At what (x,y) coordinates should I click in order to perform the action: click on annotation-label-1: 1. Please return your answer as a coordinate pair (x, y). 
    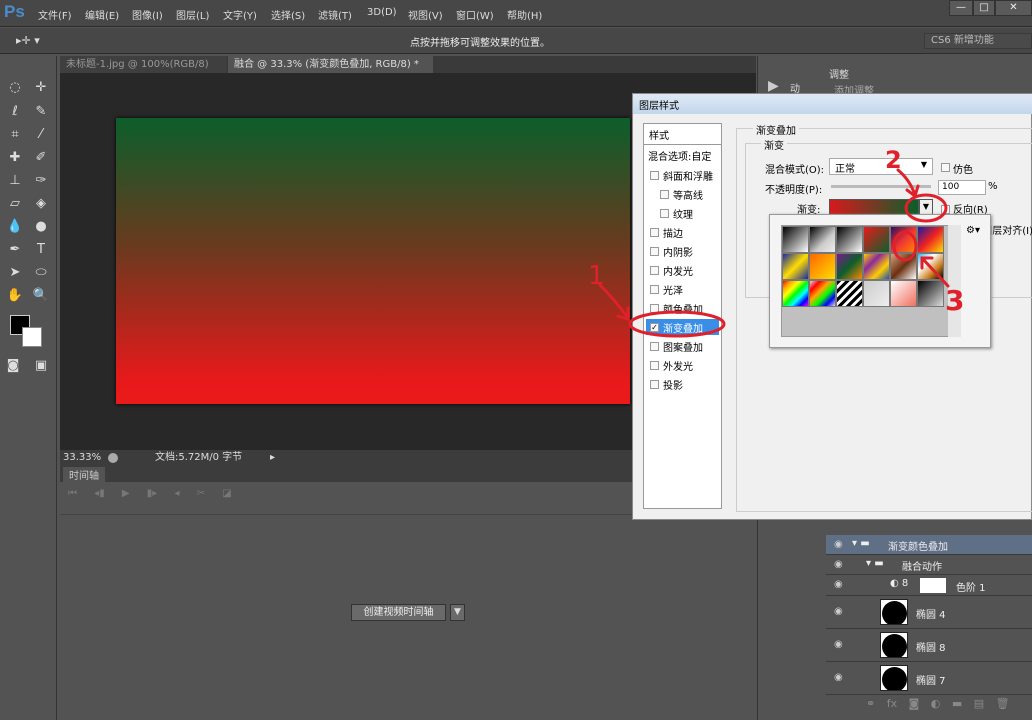
    Looking at the image, I should click on (596, 276).